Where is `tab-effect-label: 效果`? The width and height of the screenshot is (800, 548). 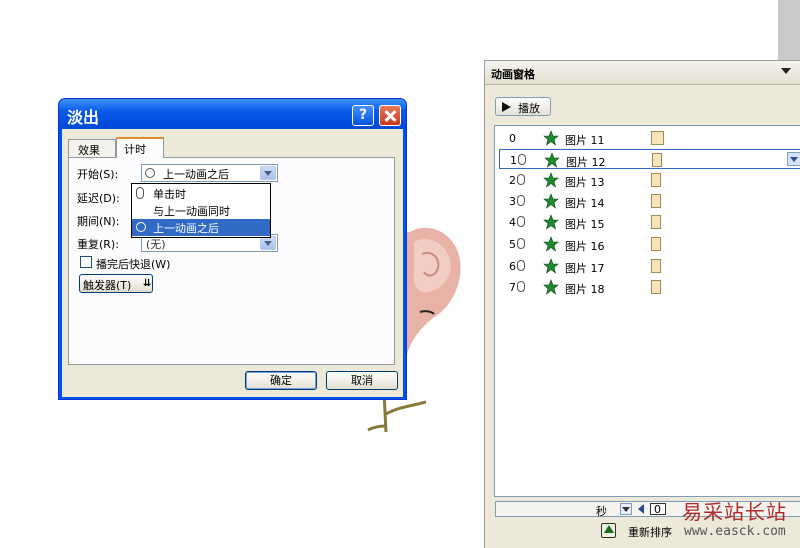
tab-effect-label: 效果 is located at coordinates (89, 150).